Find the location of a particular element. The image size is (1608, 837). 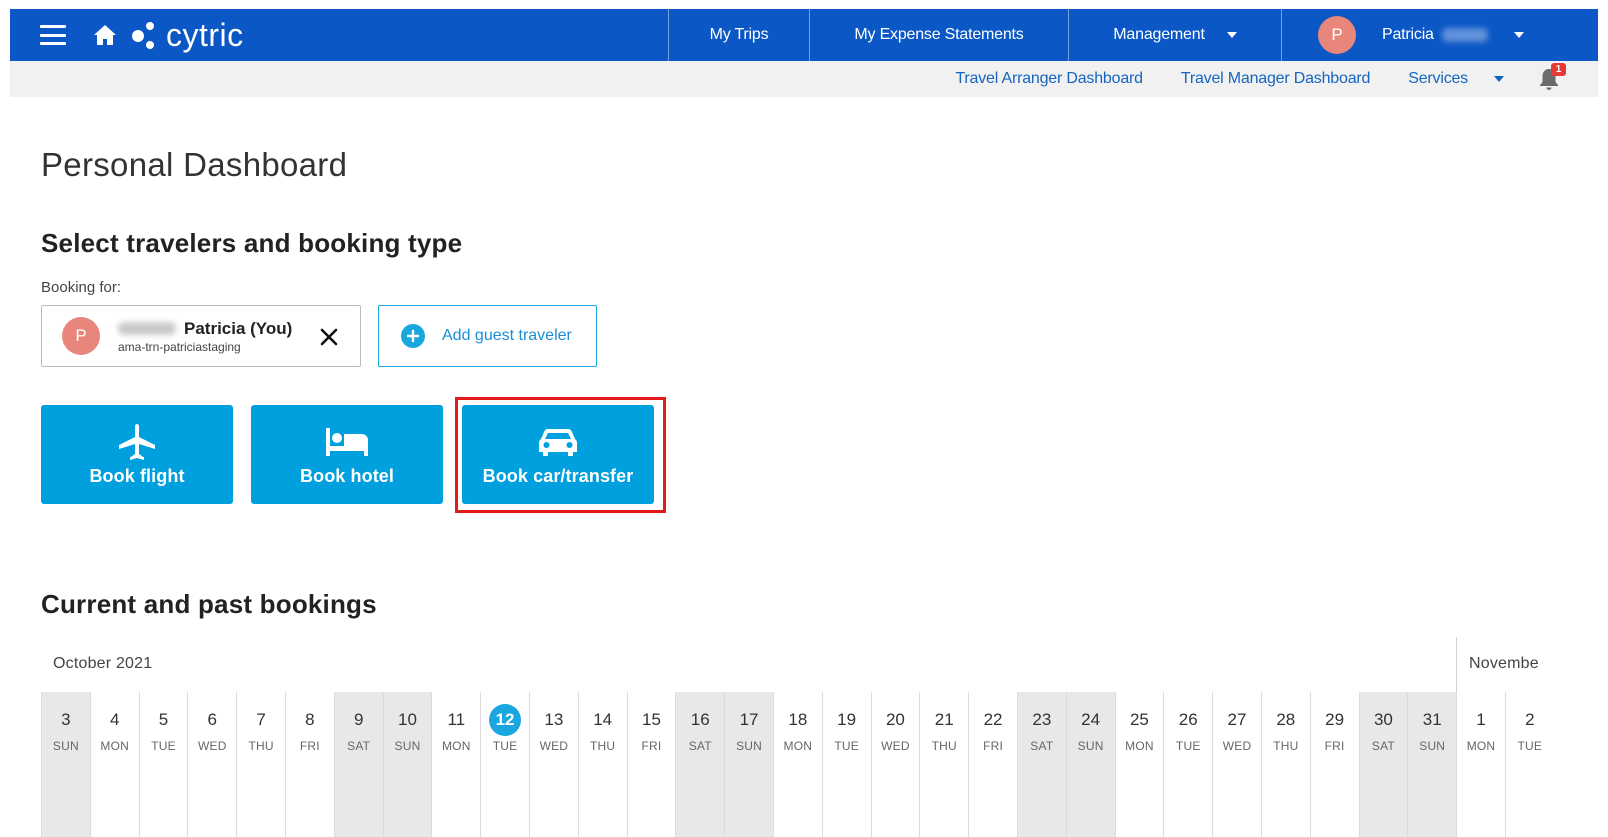

calendar-day-today: 12 TUE is located at coordinates (504, 764).